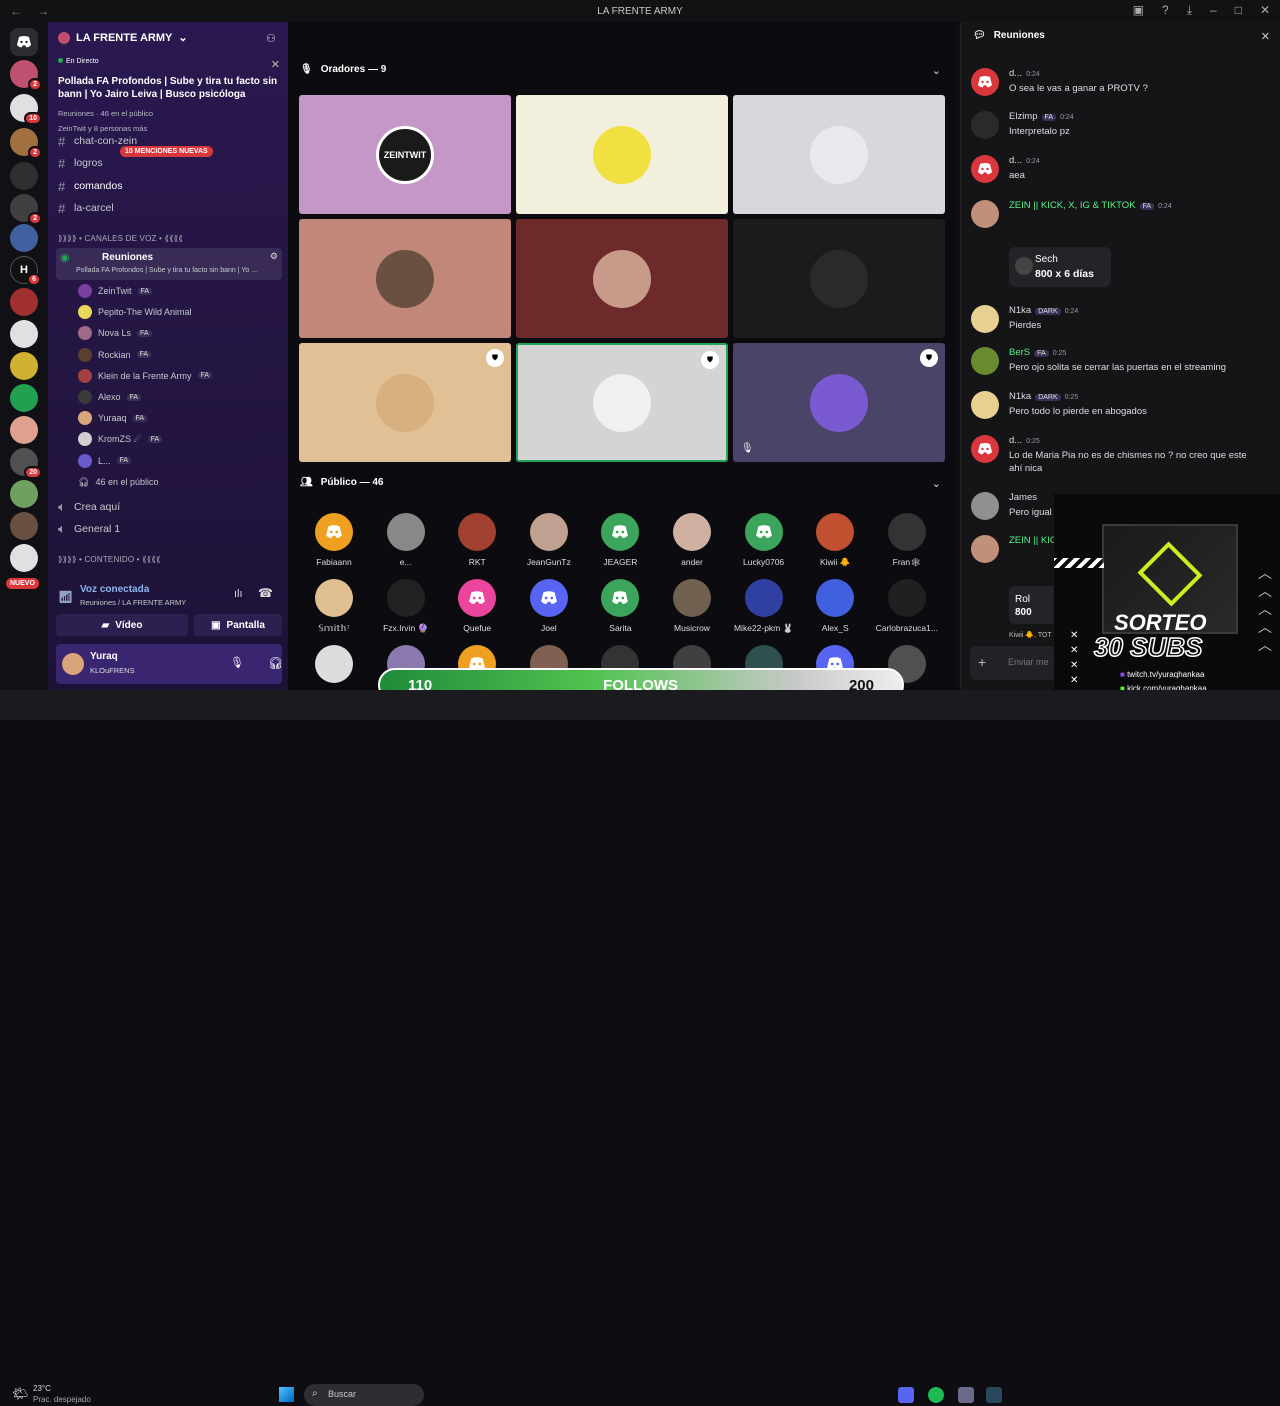 Image resolution: width=1280 pixels, height=1406 pixels. What do you see at coordinates (405, 154) in the screenshot?
I see `speaker-tile: ZEINTWIT` at bounding box center [405, 154].